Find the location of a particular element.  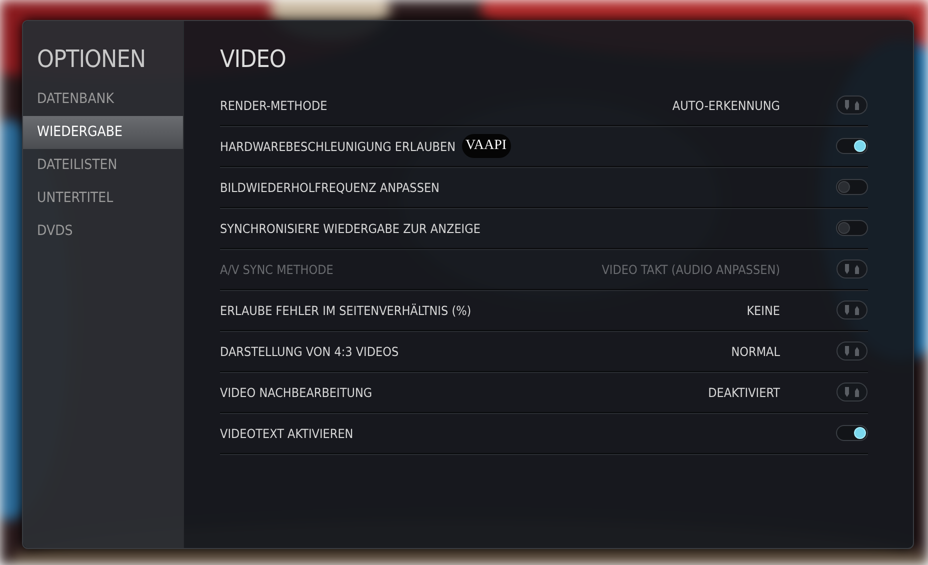

setting-row: SYNCHRONISIERE WIEDERGABE ZUR ANZEIGE is located at coordinates (544, 228).